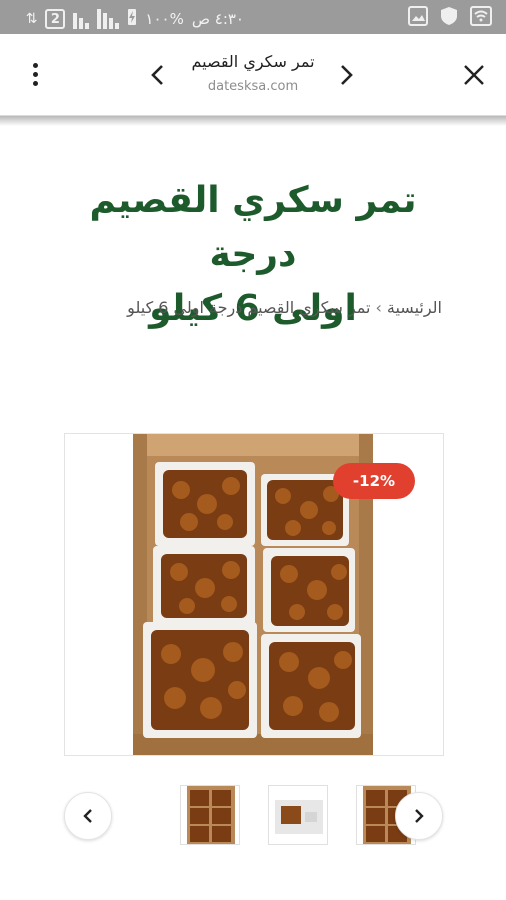 The height and width of the screenshot is (900, 506). I want to click on battery-percent: %١٠٠, so click(164, 19).